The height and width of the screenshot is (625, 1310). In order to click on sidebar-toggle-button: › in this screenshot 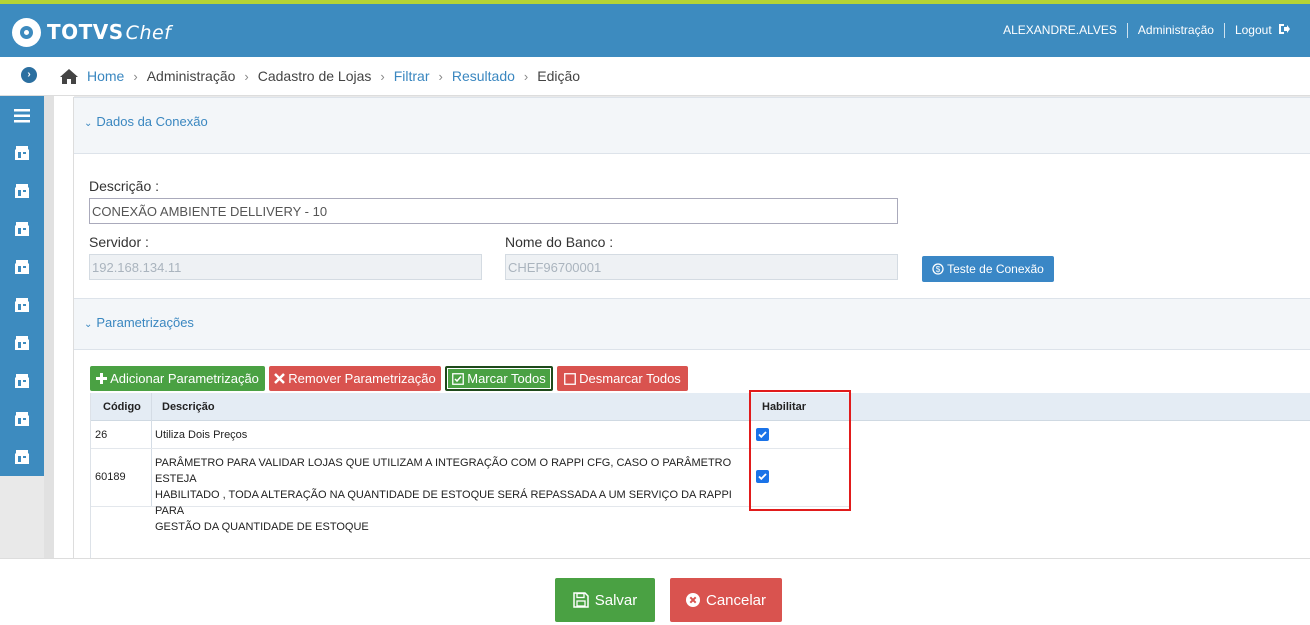, I will do `click(29, 75)`.